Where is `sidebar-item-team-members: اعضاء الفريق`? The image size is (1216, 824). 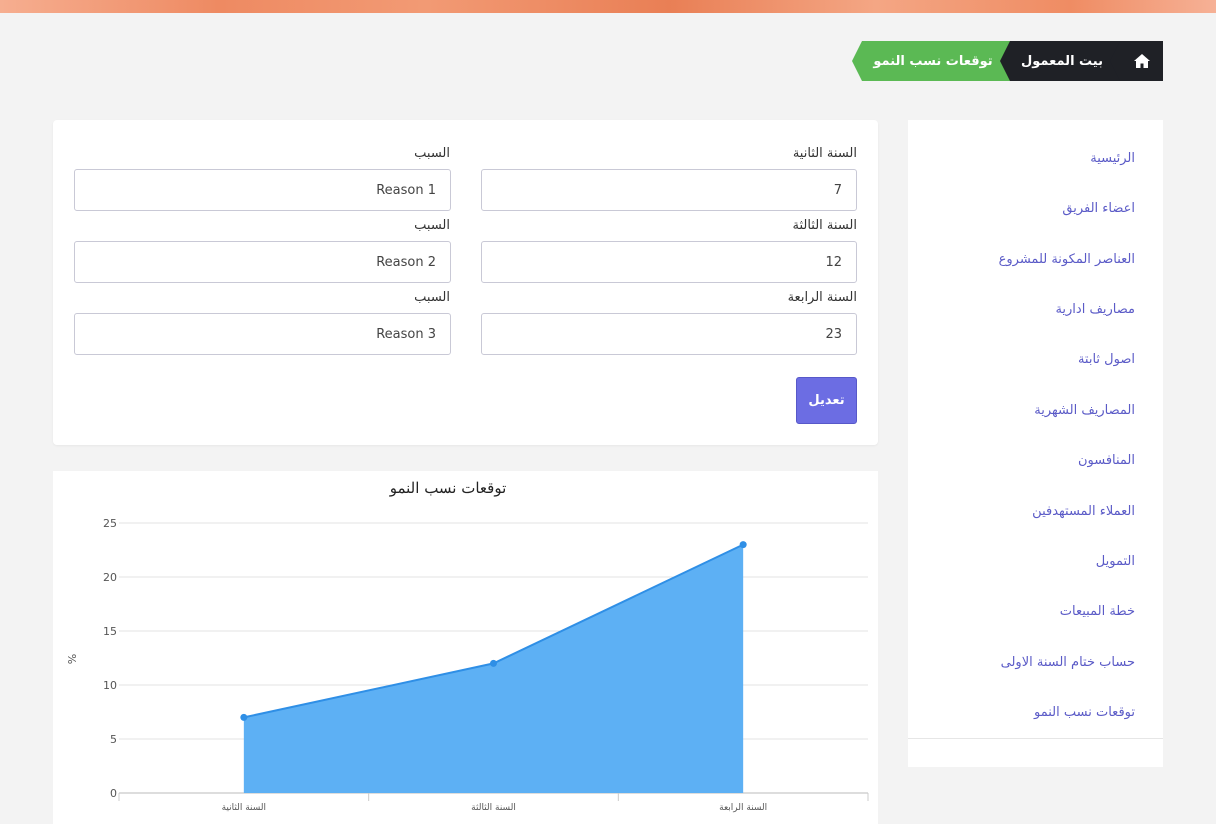
sidebar-item-team-members: اعضاء الفريق is located at coordinates (1098, 208).